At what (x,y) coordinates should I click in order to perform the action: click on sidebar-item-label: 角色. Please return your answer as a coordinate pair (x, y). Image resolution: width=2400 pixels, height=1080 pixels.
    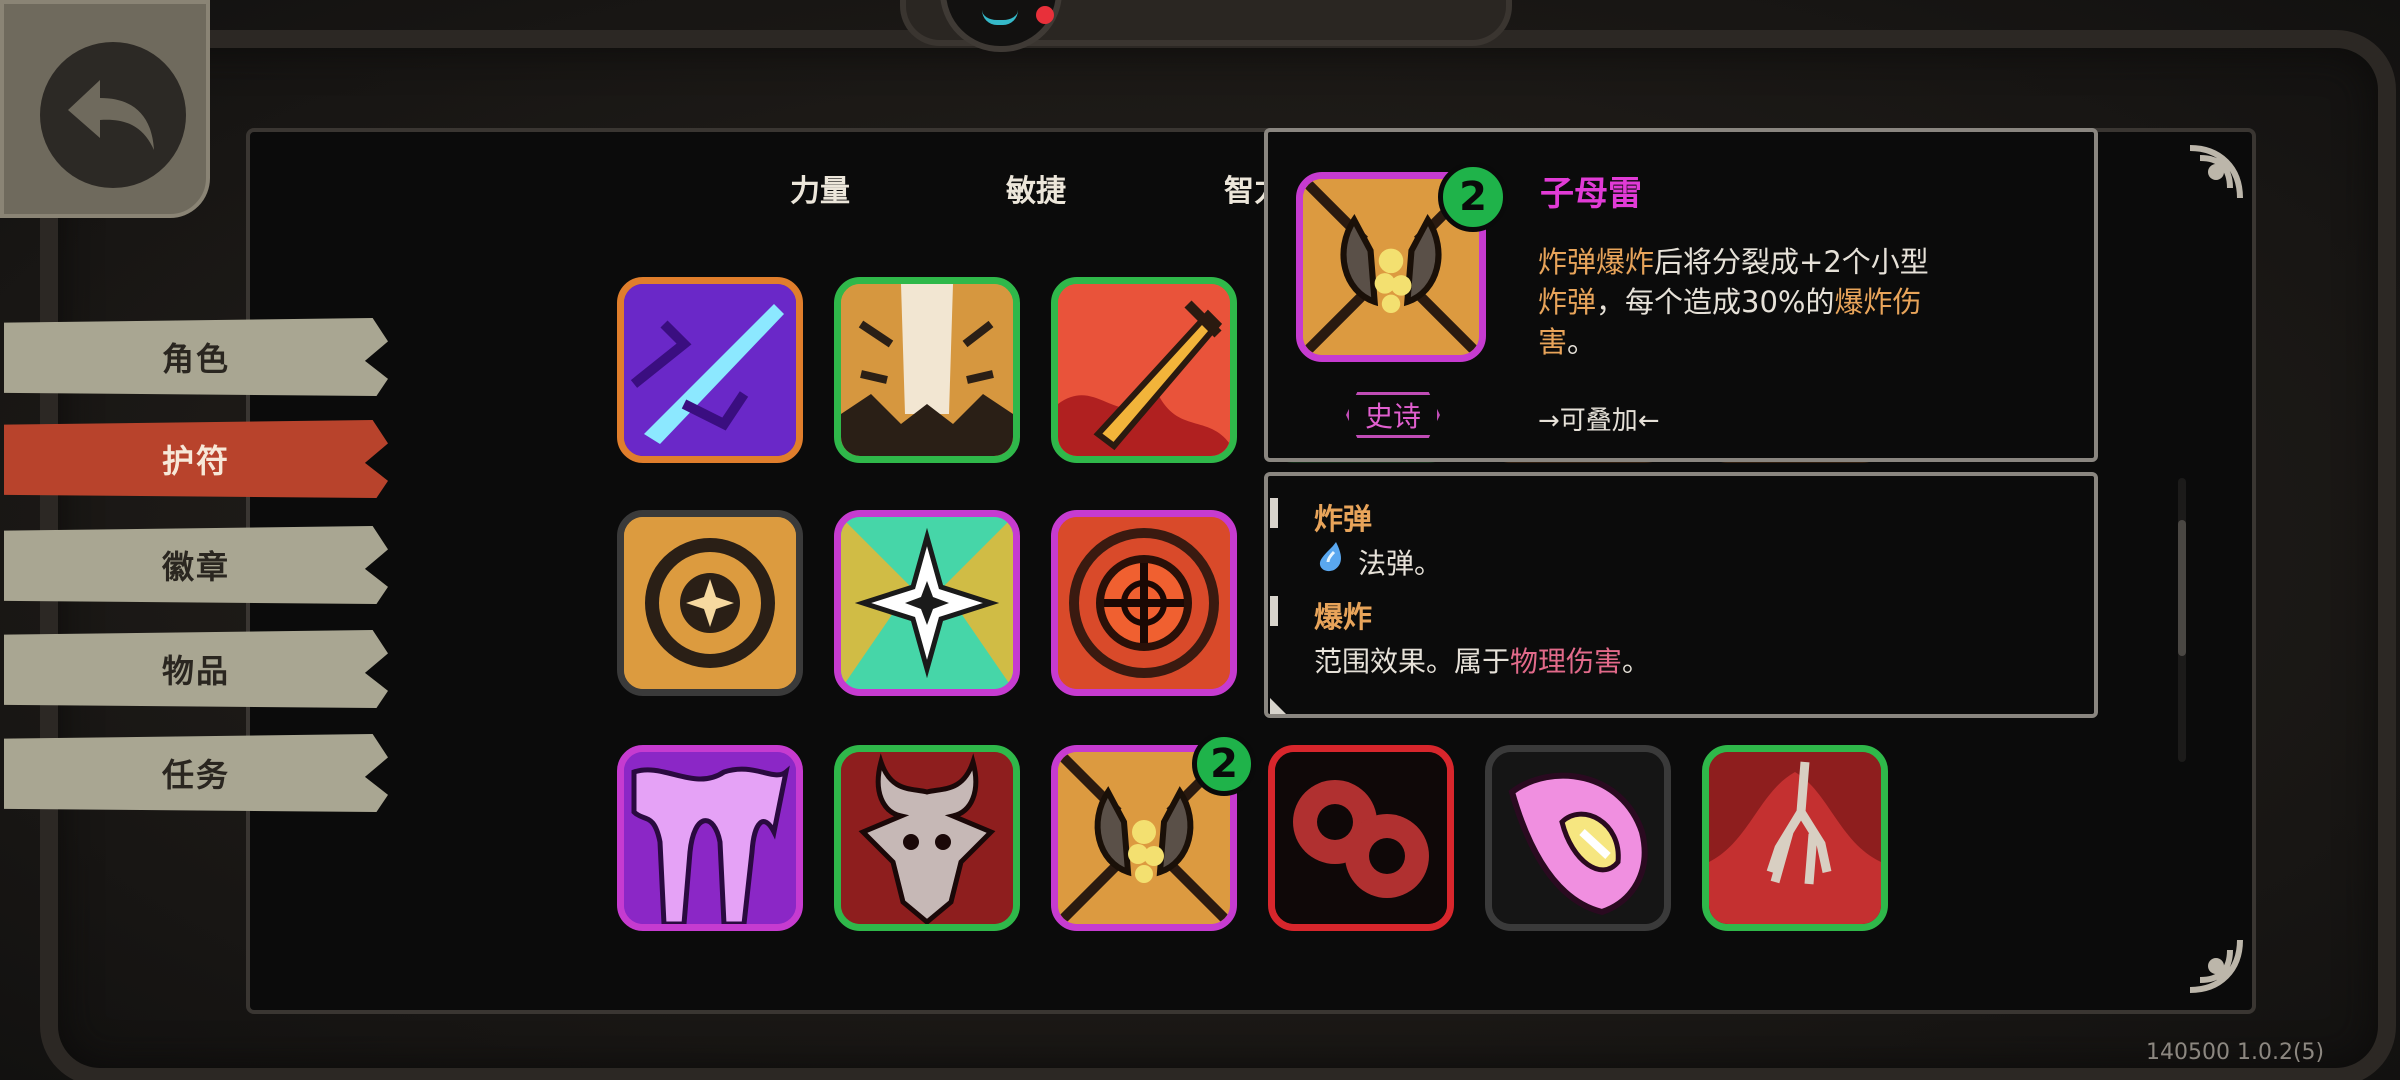
    Looking at the image, I should click on (195, 359).